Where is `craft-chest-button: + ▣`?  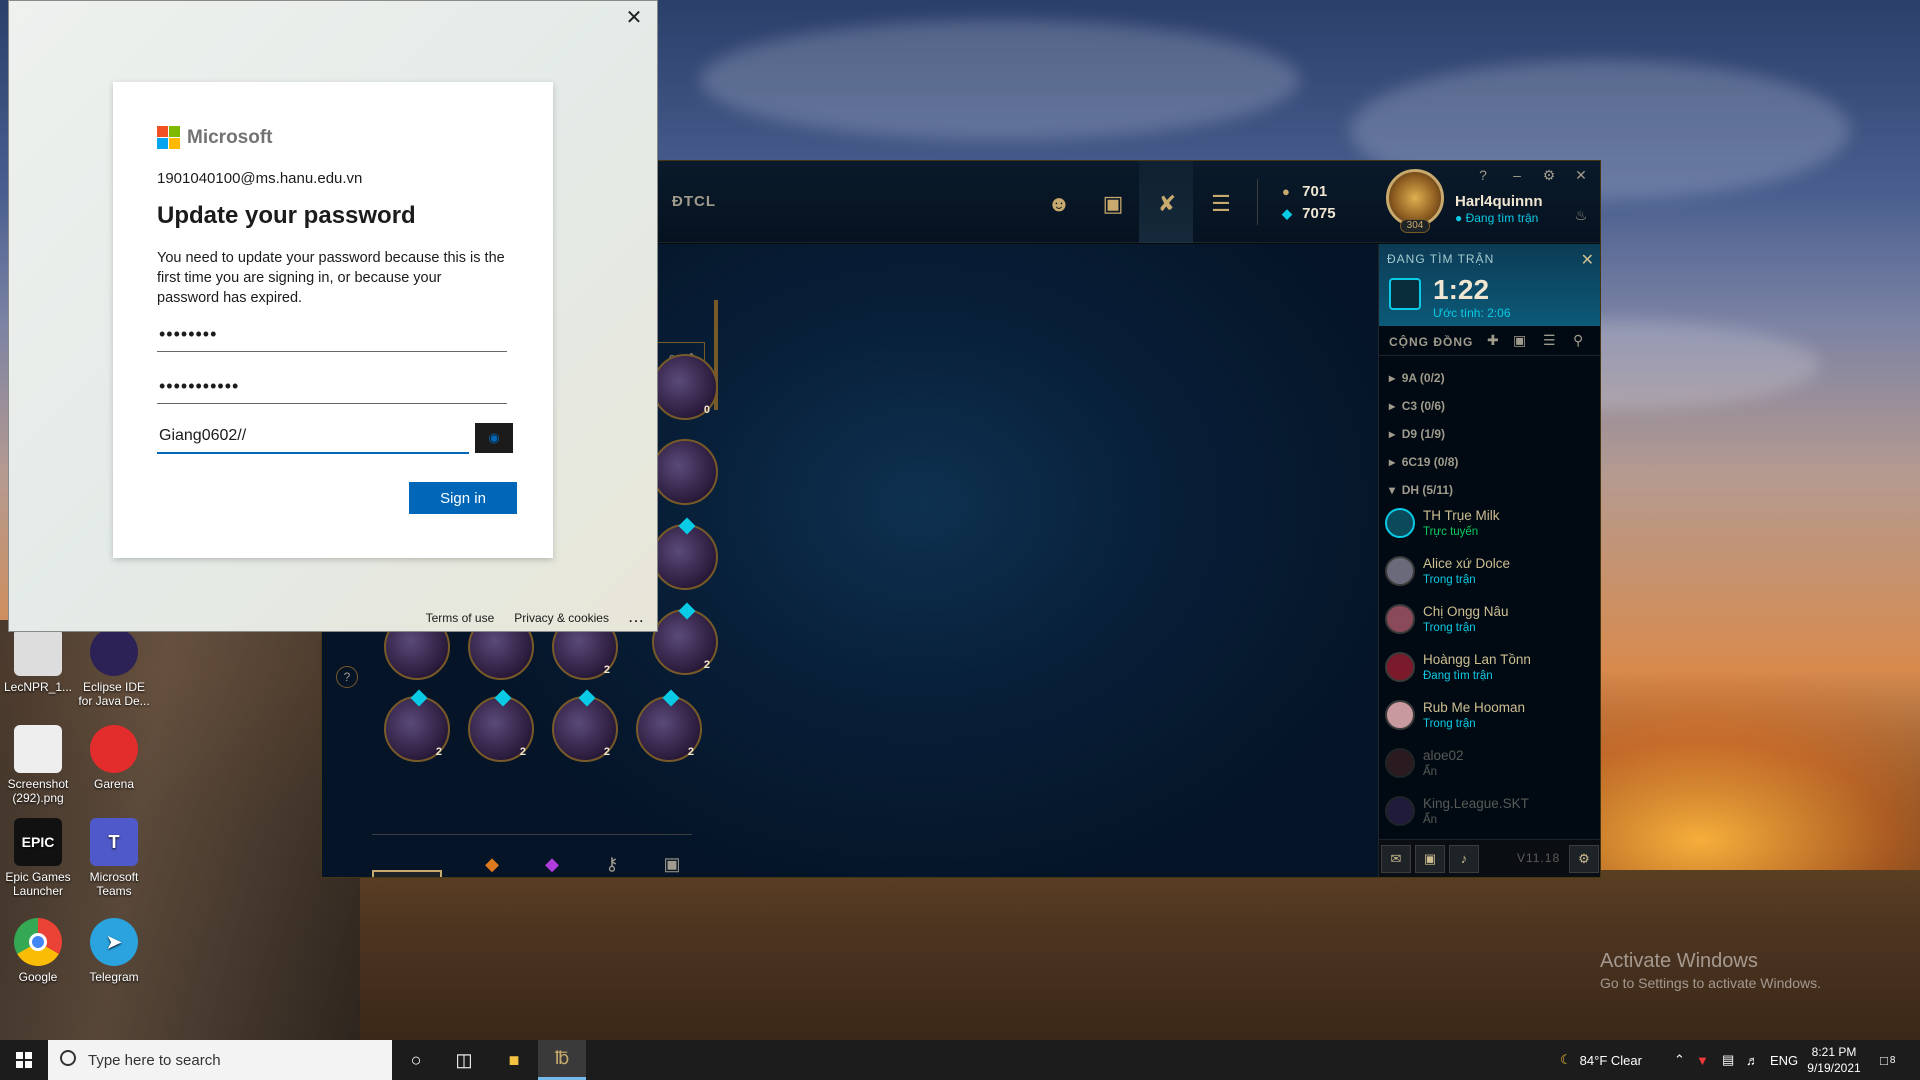 craft-chest-button: + ▣ is located at coordinates (407, 873).